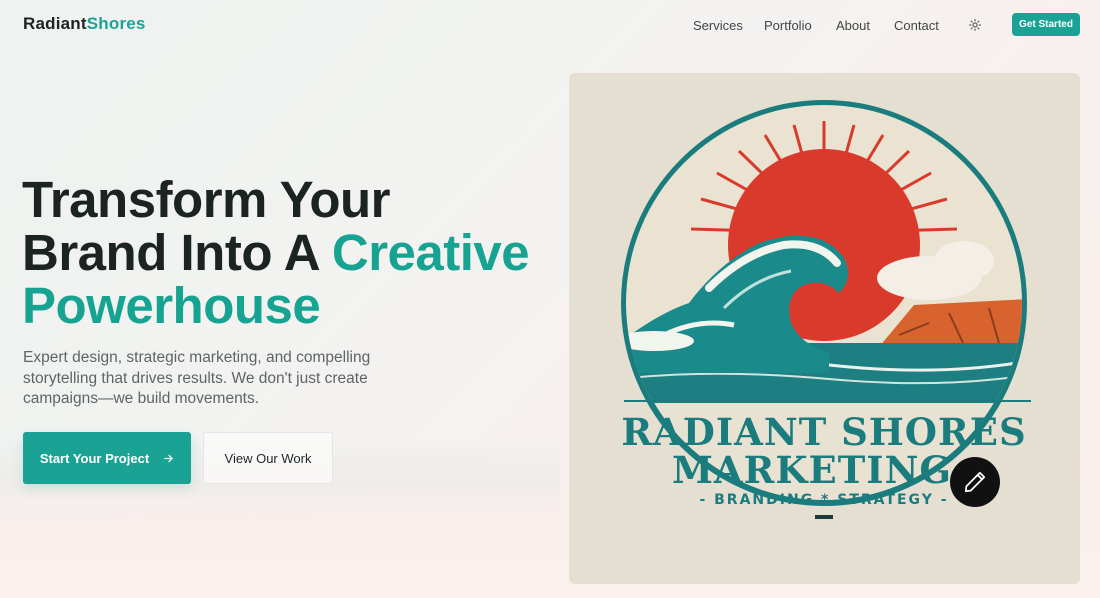 This screenshot has width=1100, height=598. I want to click on view-work-button: View Our Work, so click(268, 458).